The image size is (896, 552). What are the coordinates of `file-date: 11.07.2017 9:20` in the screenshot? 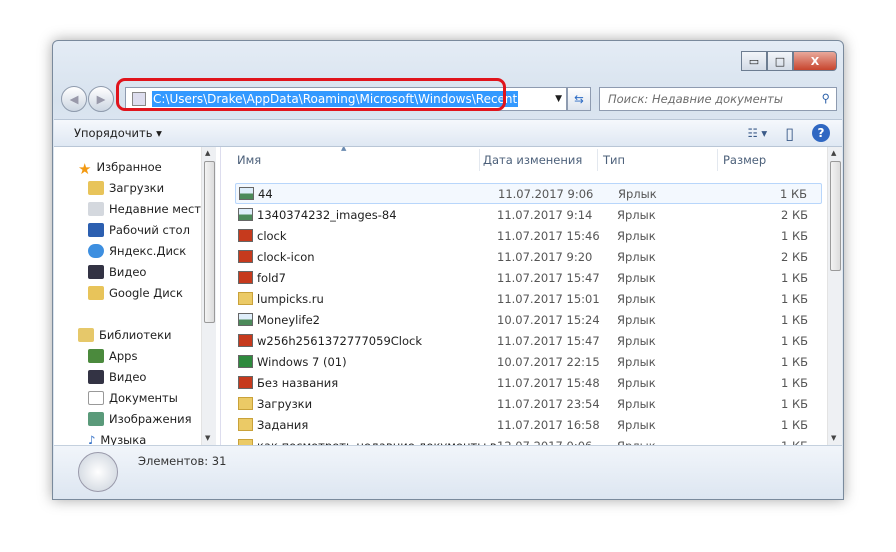 It's located at (545, 256).